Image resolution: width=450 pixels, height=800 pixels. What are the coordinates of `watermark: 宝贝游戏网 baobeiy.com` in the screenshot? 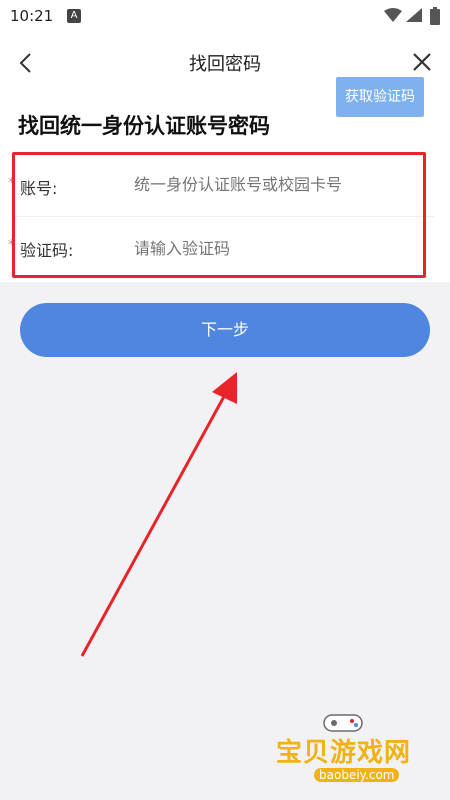 It's located at (349, 751).